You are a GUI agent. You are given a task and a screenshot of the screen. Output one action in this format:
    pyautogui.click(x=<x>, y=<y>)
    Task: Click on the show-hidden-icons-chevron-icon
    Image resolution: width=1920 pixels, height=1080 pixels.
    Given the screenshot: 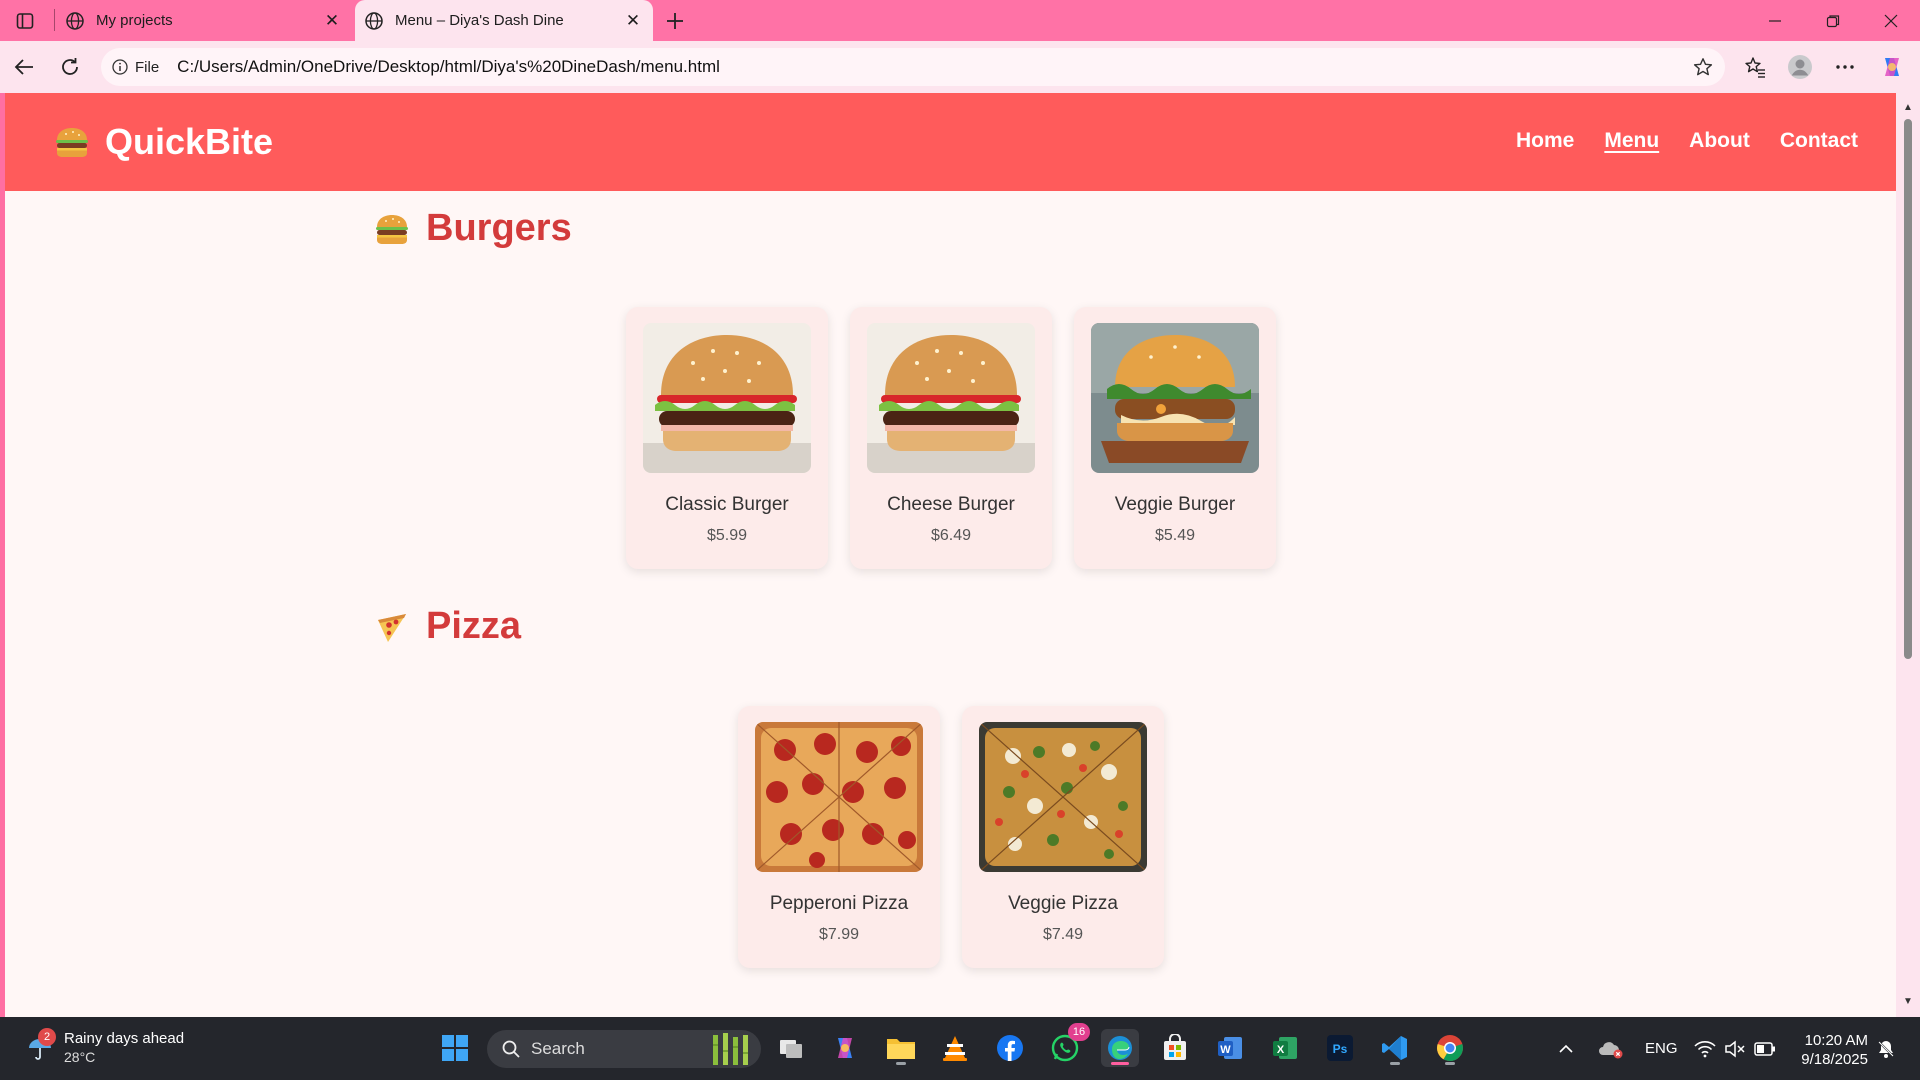 What is the action you would take?
    pyautogui.click(x=1566, y=1048)
    